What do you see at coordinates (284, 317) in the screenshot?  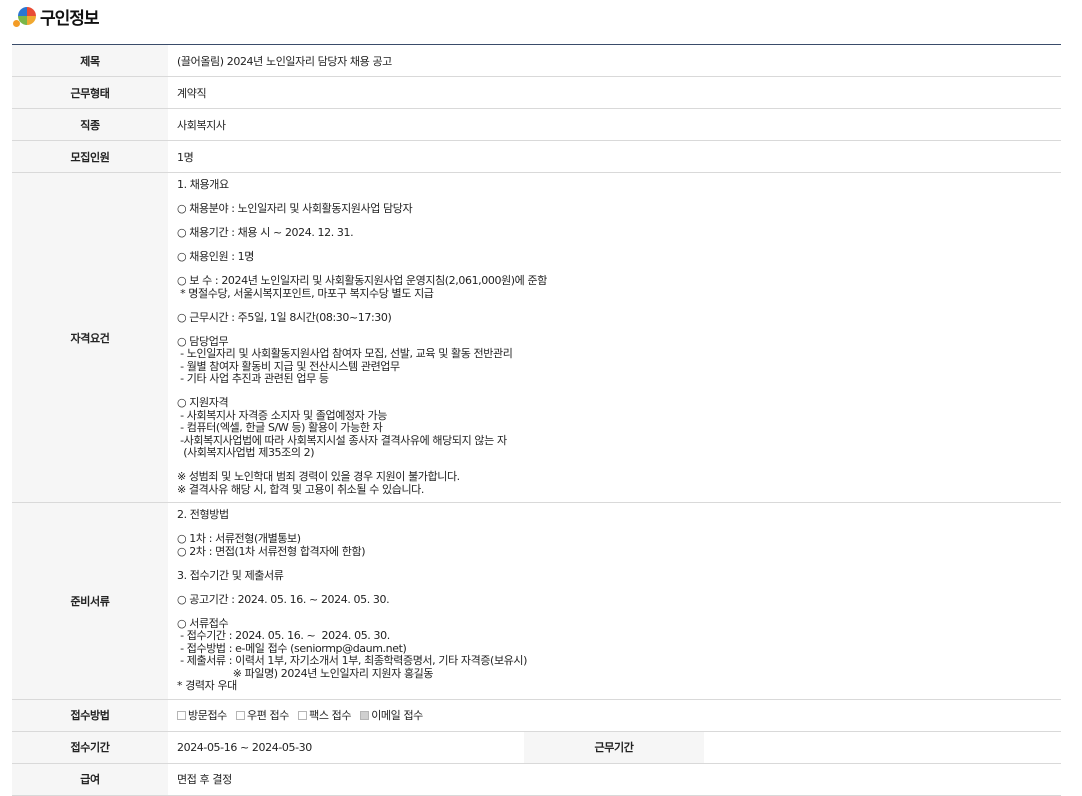 I see `text-line: ○ 근무시간 : 주5일, 1일 8시간(08:30~17:30)` at bounding box center [284, 317].